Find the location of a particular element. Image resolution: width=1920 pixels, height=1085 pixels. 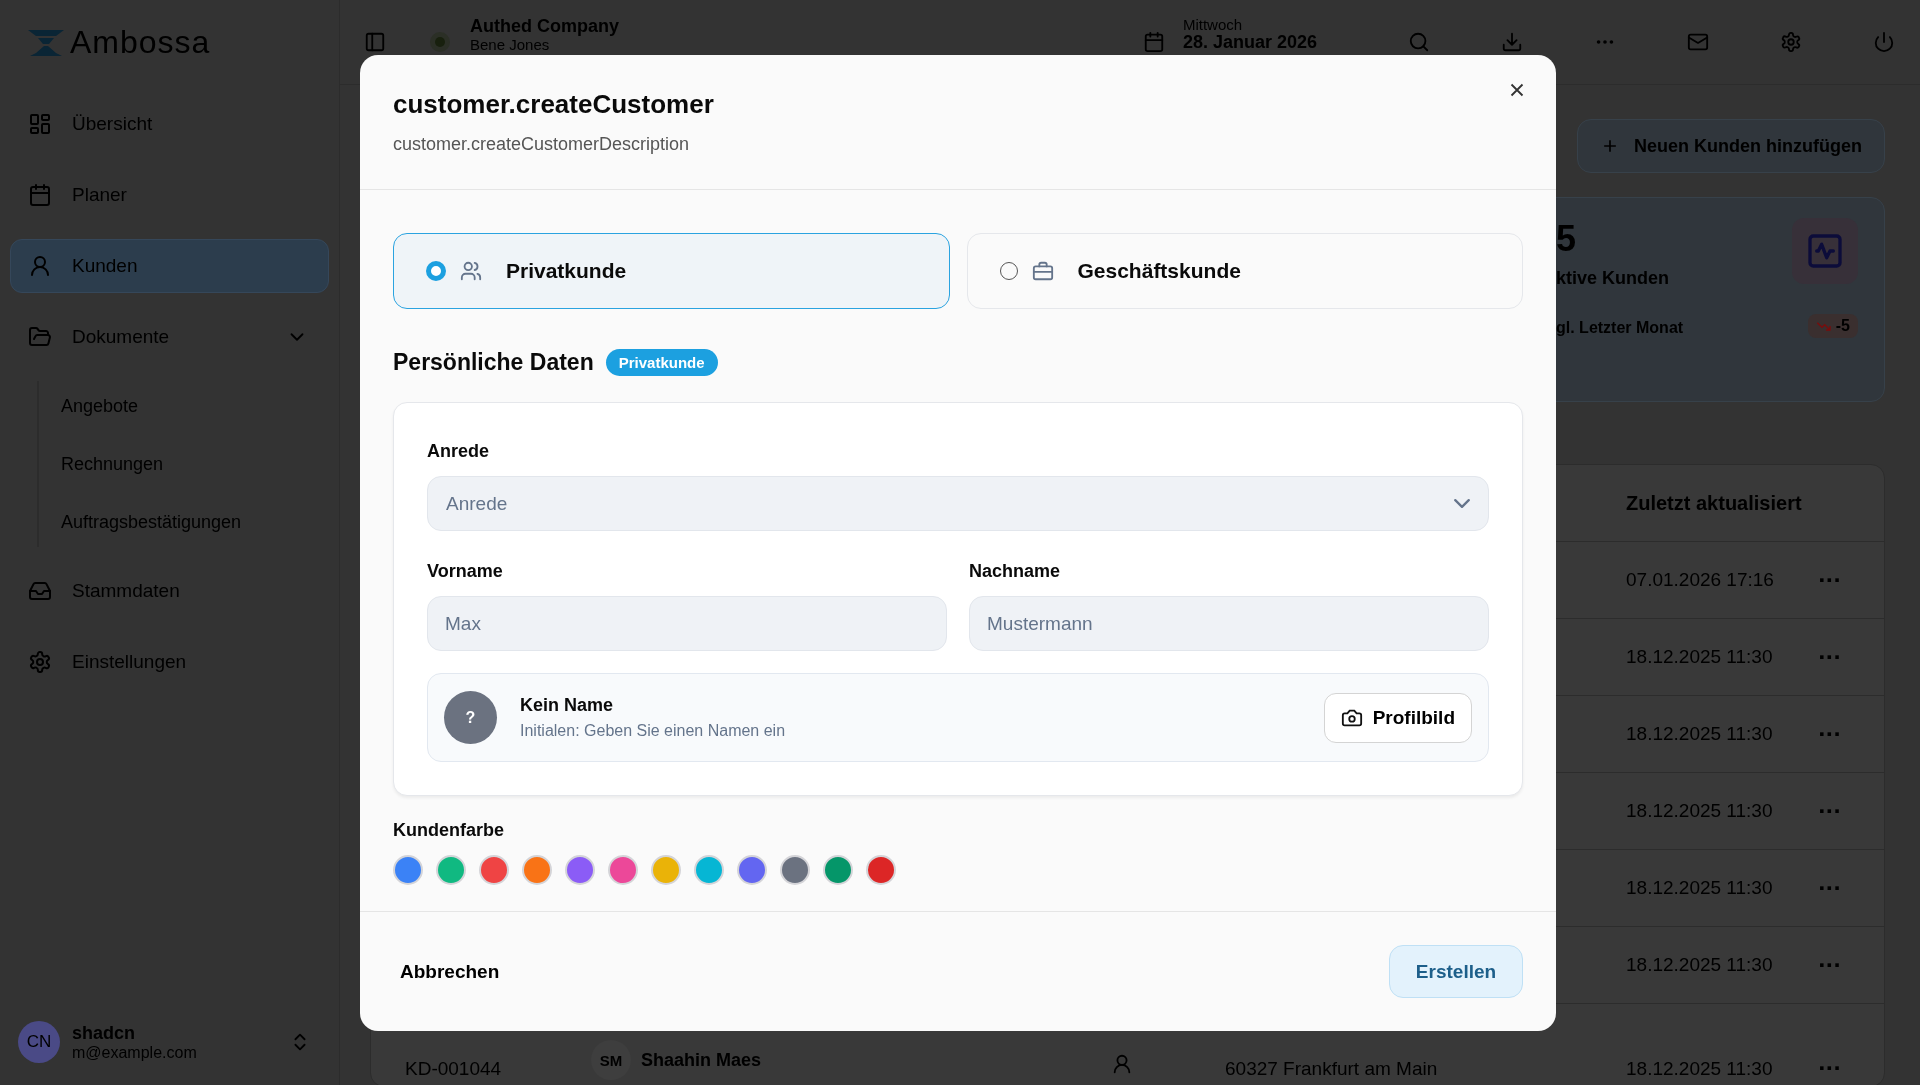

stat-value: 5 is located at coordinates (1567, 239).